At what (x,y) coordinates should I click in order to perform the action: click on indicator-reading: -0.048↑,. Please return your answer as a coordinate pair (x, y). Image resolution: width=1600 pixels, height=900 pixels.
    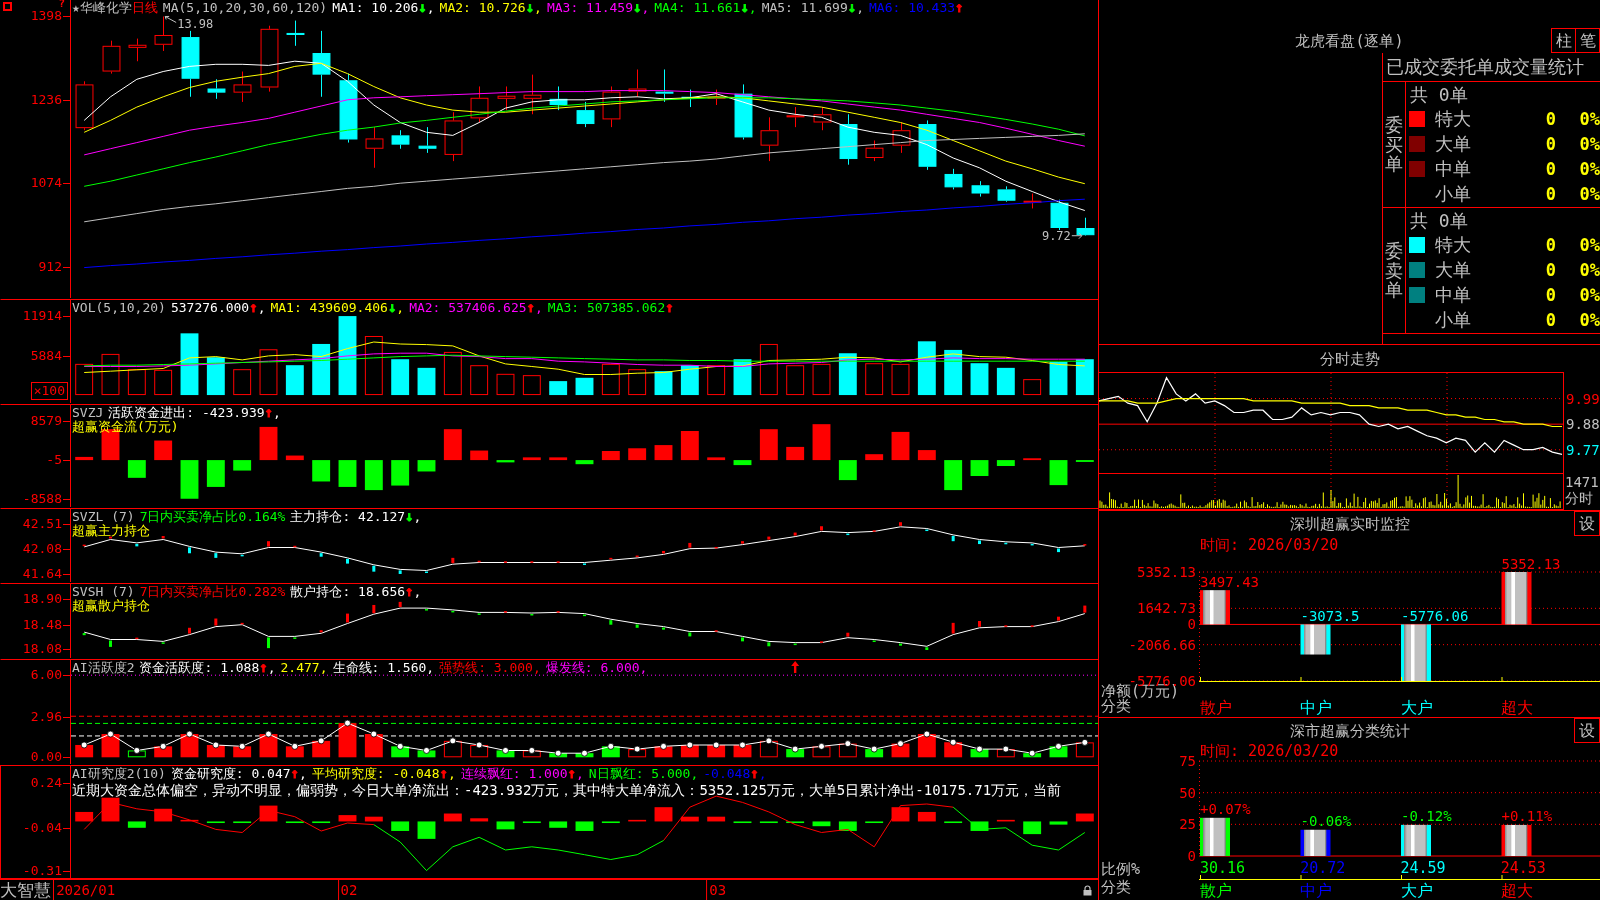
    Looking at the image, I should click on (735, 773).